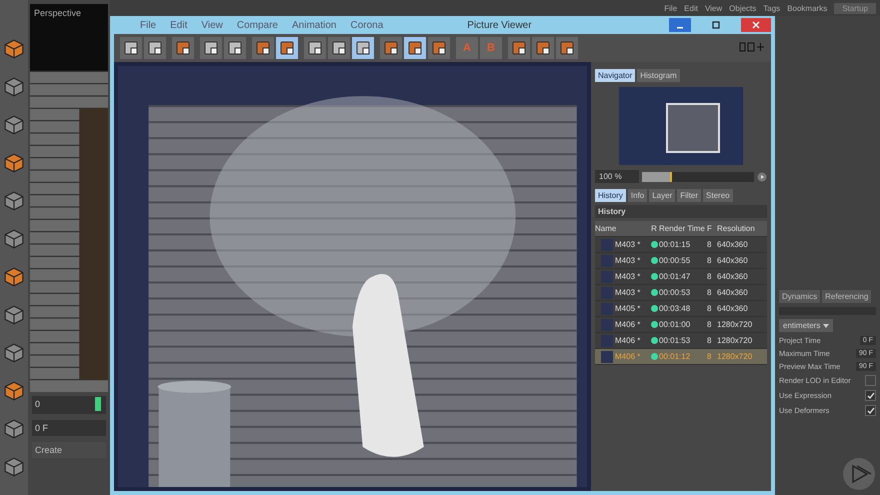 The width and height of the screenshot is (880, 495). I want to click on unit-dropdown: entimeters, so click(806, 325).